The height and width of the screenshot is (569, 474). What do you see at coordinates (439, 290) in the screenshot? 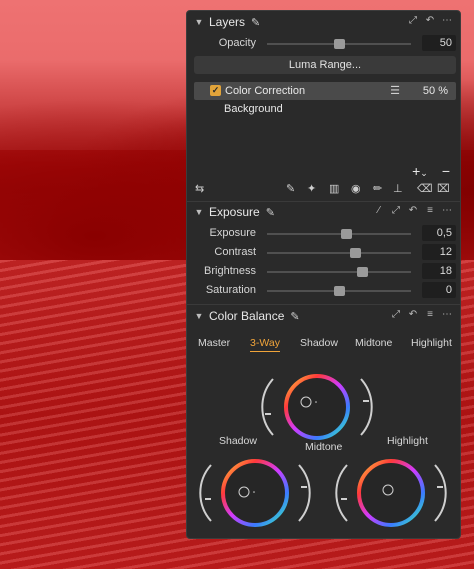
I see `saturation-value: 0` at bounding box center [439, 290].